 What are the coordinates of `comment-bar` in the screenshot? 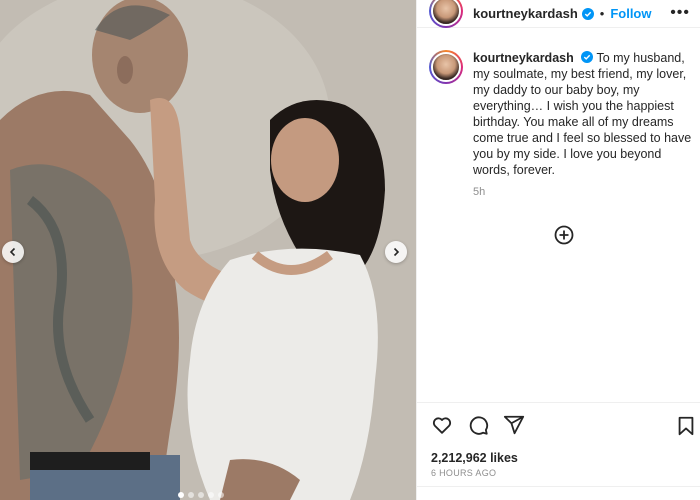 It's located at (558, 493).